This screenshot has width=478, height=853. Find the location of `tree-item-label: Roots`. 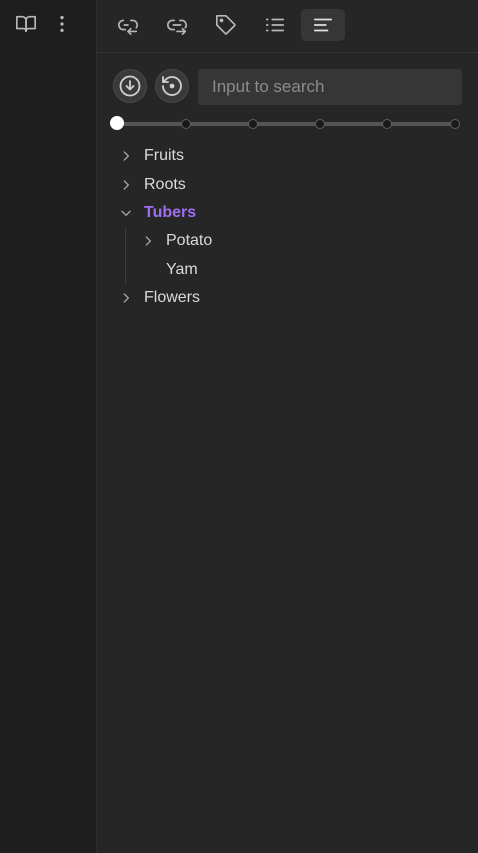

tree-item-label: Roots is located at coordinates (165, 184).